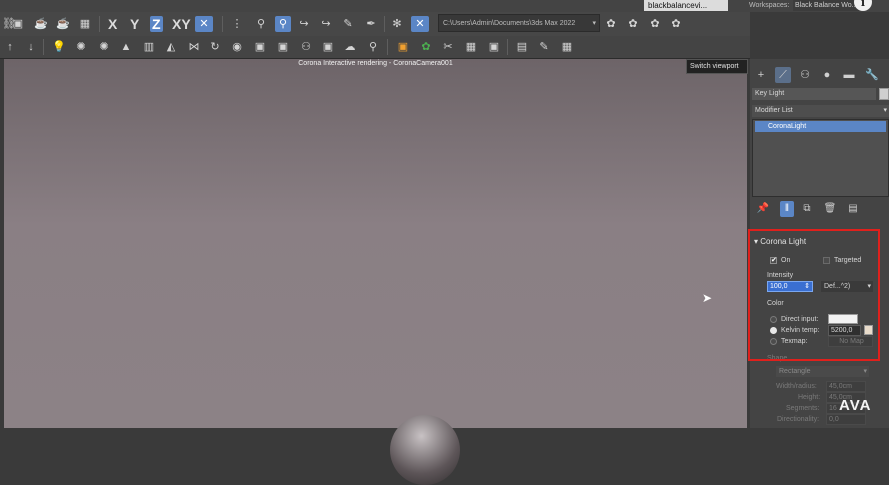 The height and width of the screenshot is (485, 889). I want to click on shape-dropdown: Rectangle ▾, so click(822, 371).